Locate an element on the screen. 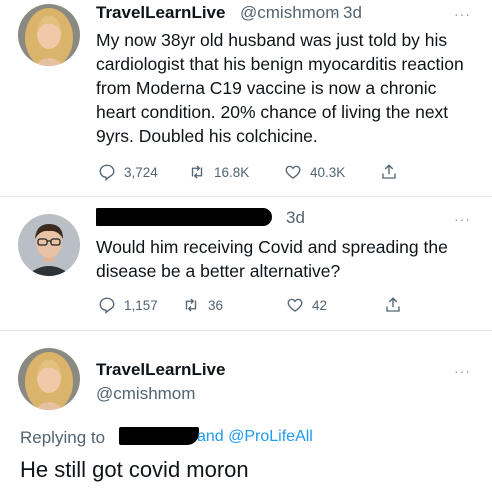  reply-button: 3,724 is located at coordinates (143, 172).